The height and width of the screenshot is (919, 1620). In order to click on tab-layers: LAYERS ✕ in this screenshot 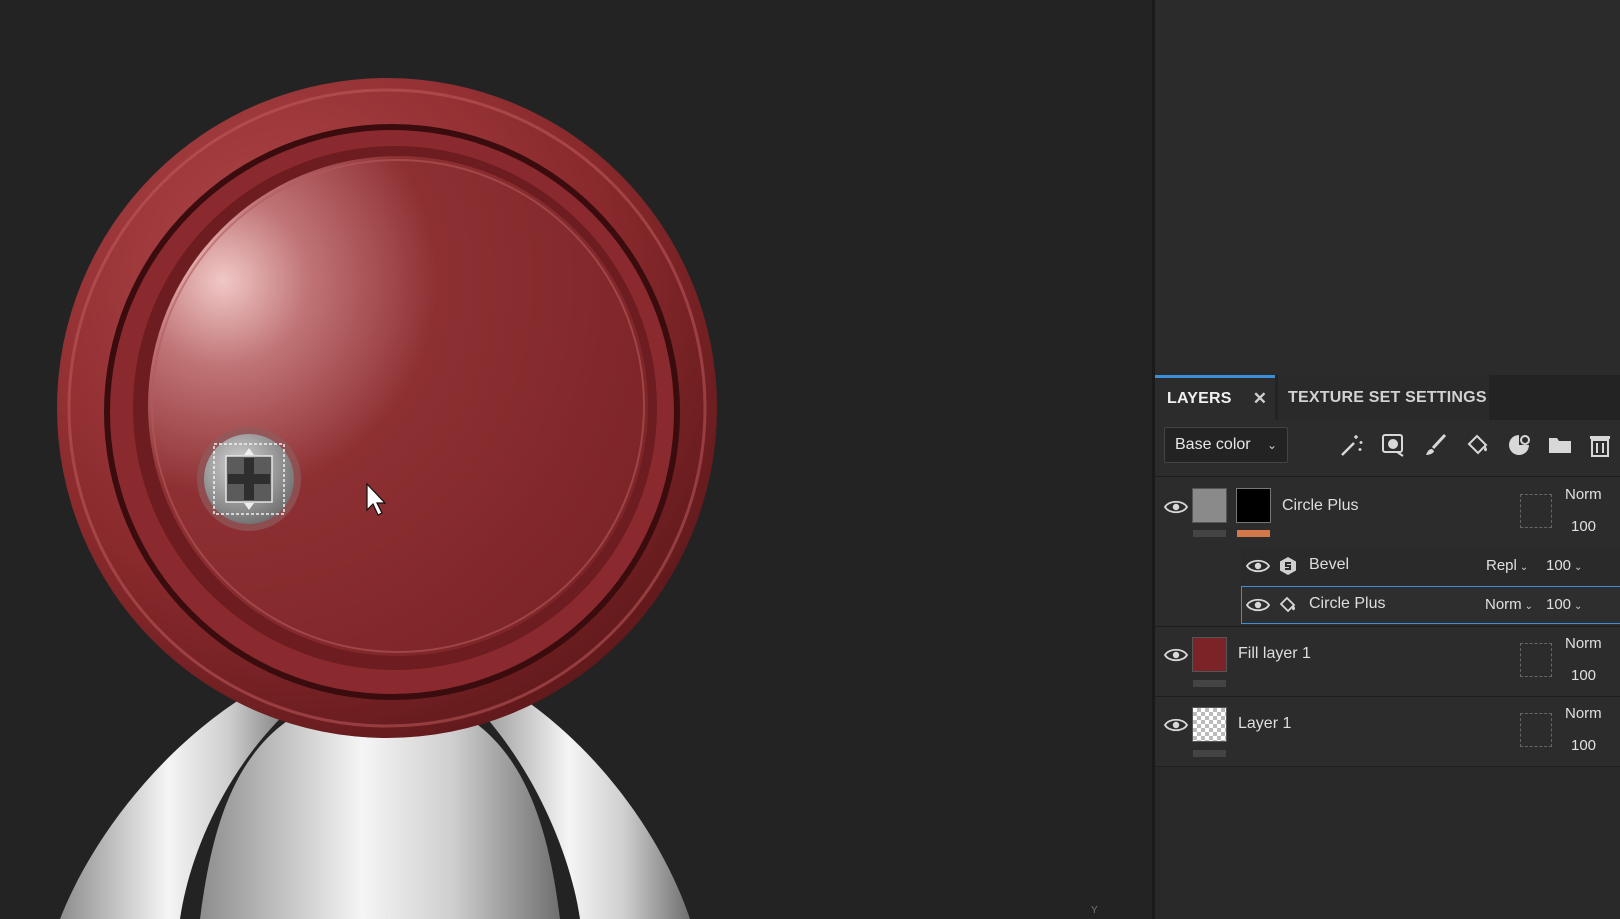, I will do `click(1215, 397)`.